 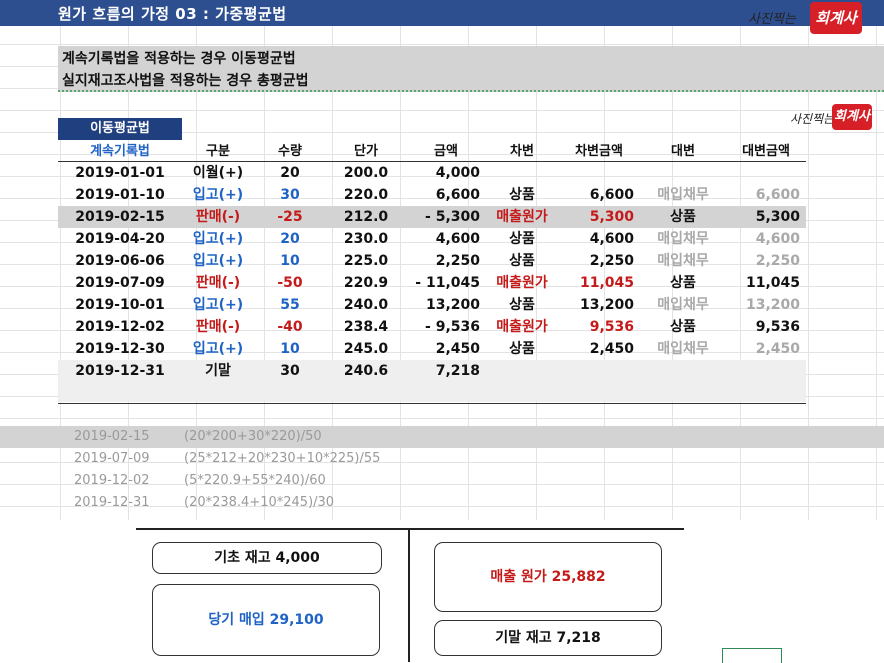 I want to click on cell-debit-amt: 6,600, so click(x=599, y=195).